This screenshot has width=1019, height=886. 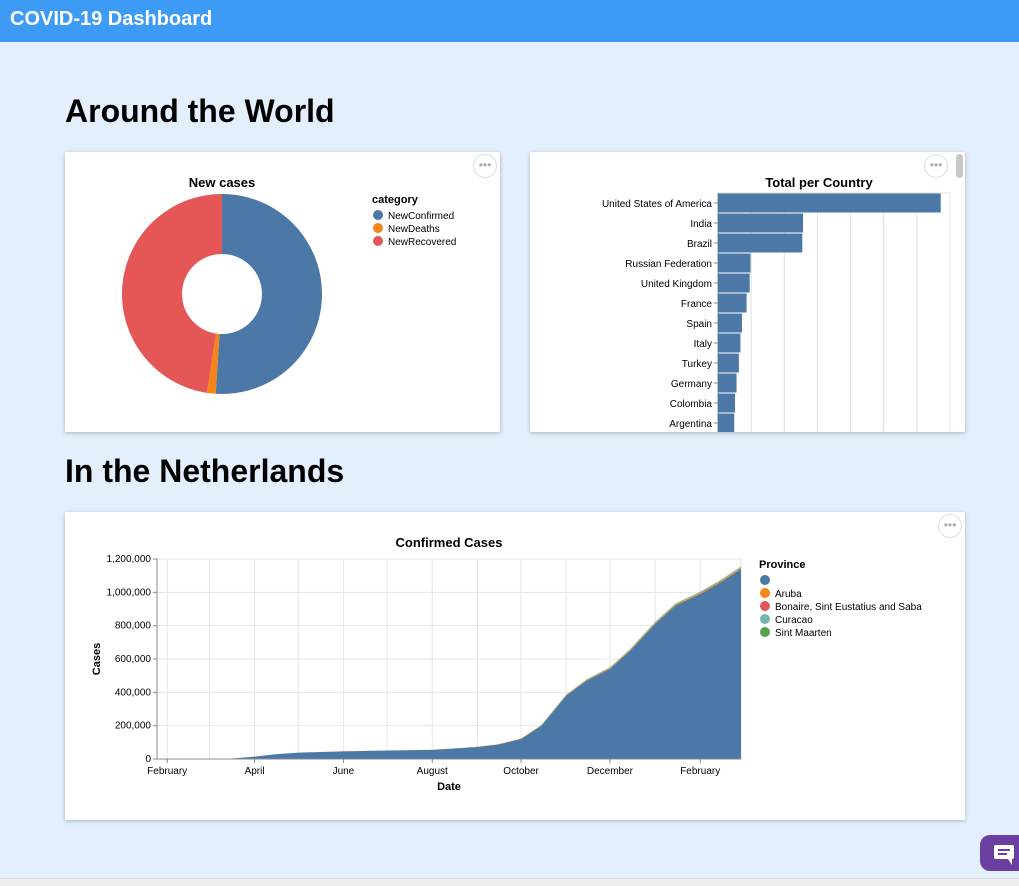 What do you see at coordinates (395, 200) in the screenshot?
I see `pie-legend-title: category` at bounding box center [395, 200].